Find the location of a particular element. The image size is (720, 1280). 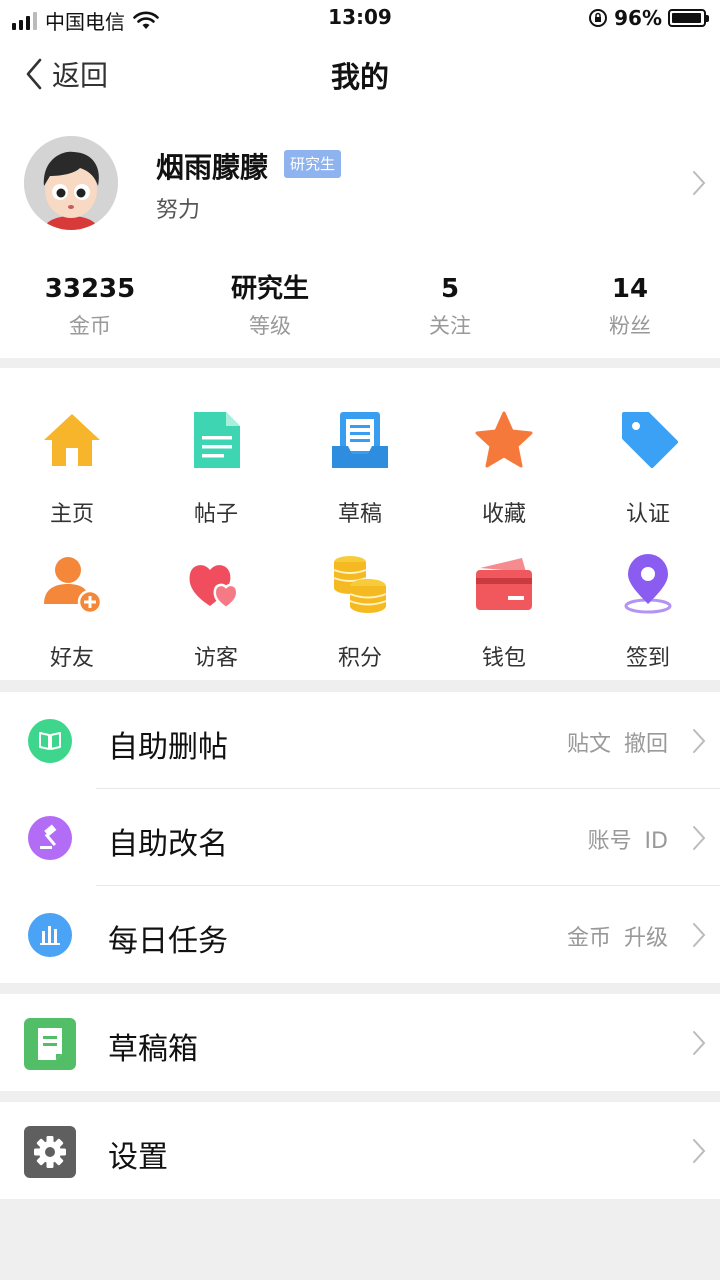

grid-label: 草稿 is located at coordinates (359, 514).